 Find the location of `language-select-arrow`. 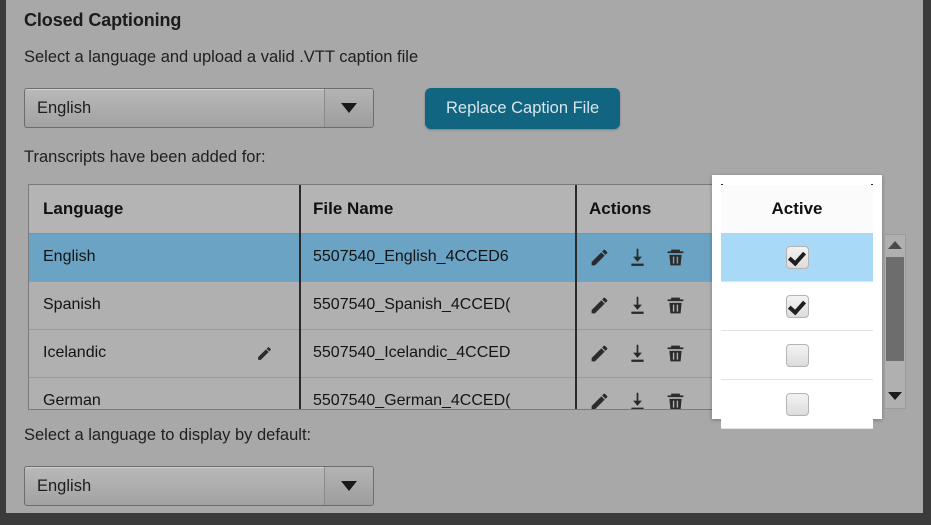

language-select-arrow is located at coordinates (348, 108).